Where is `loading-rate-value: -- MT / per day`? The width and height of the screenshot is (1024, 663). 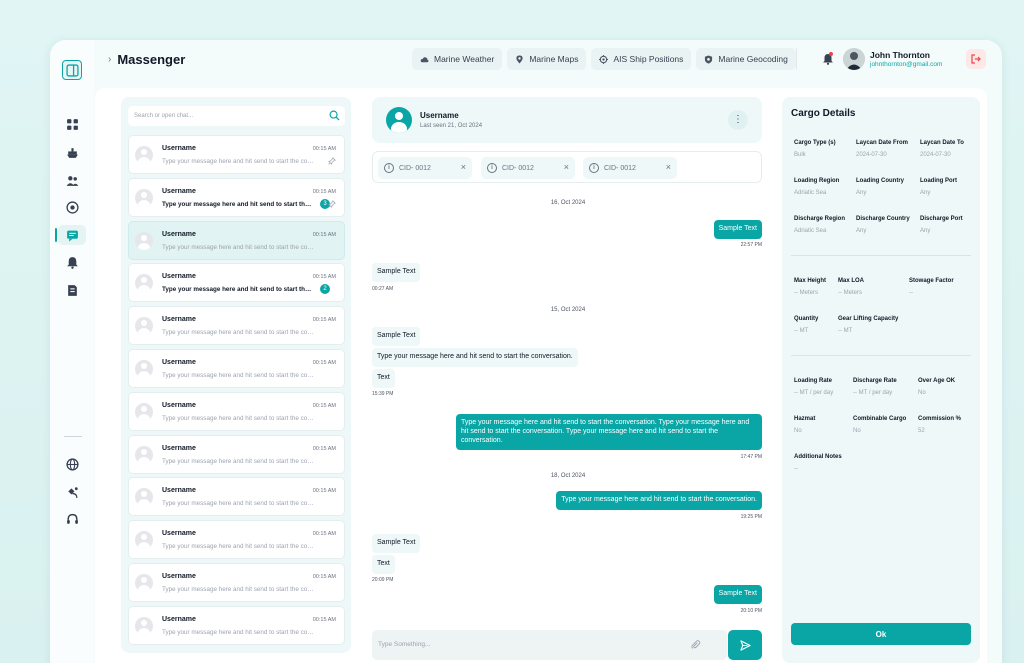
loading-rate-value: -- MT / per day is located at coordinates (814, 393).